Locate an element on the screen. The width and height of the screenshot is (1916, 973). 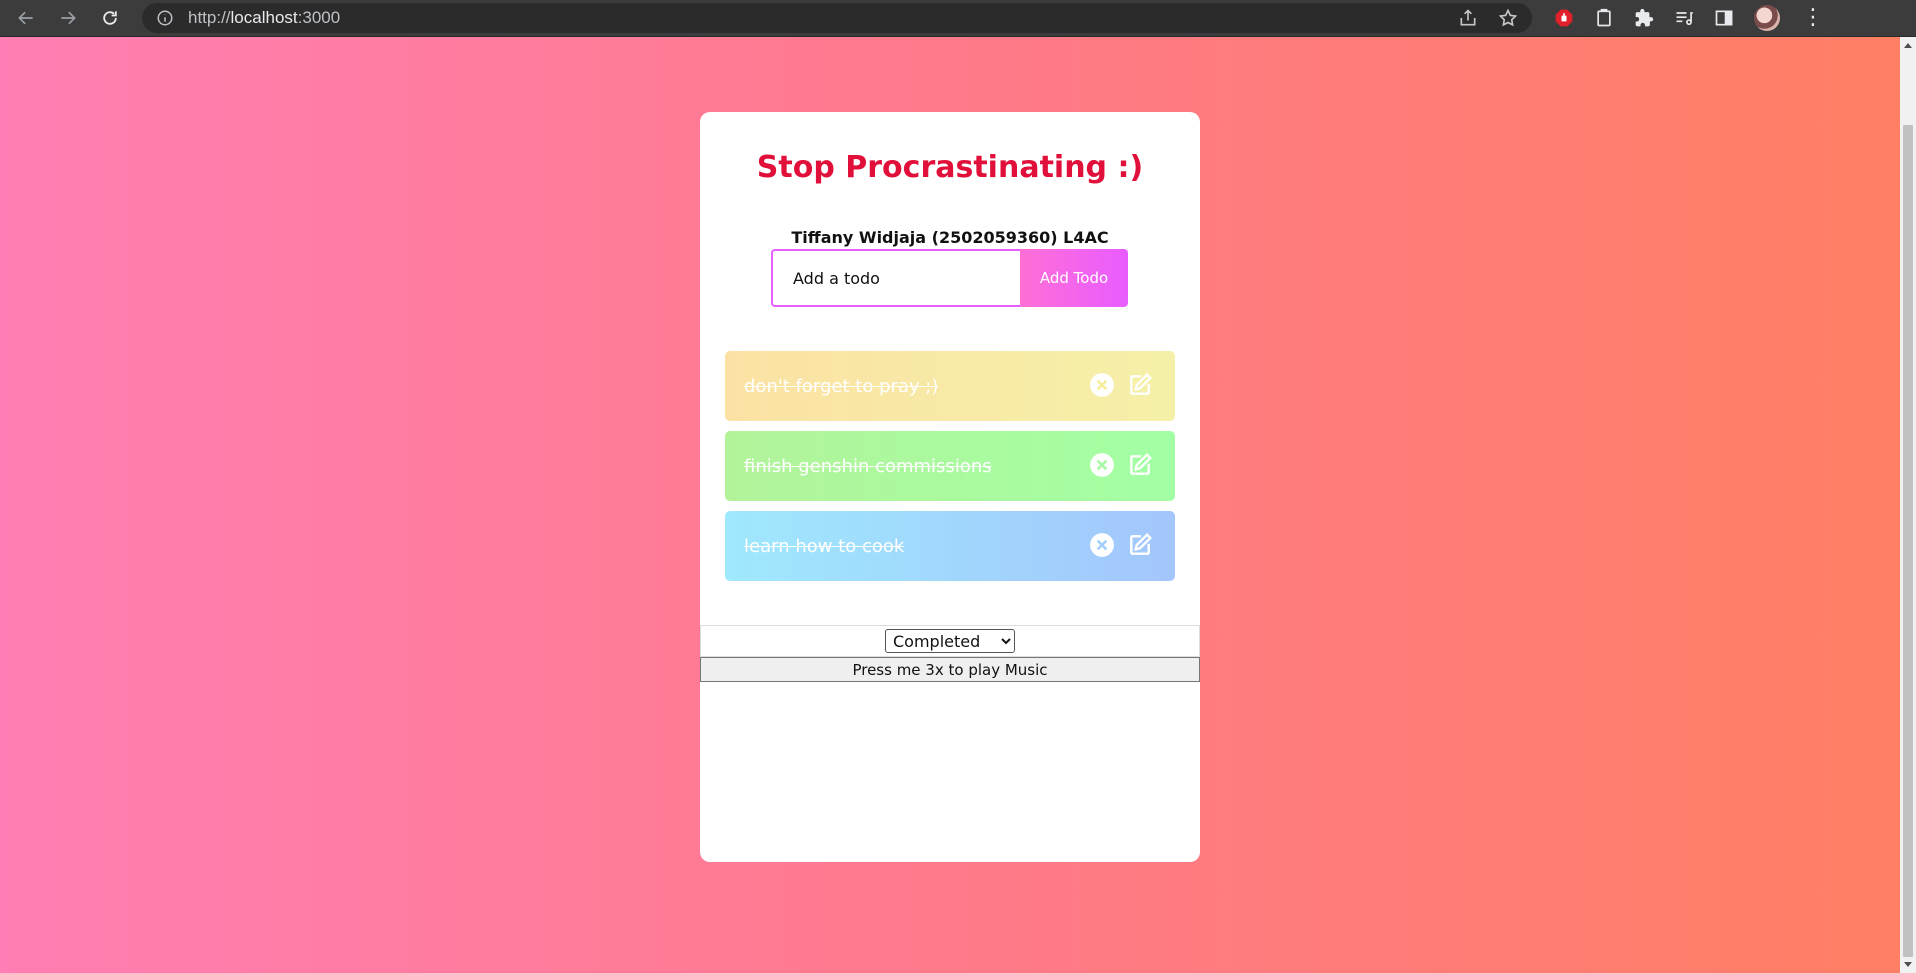
site-info-icon is located at coordinates (165, 18).